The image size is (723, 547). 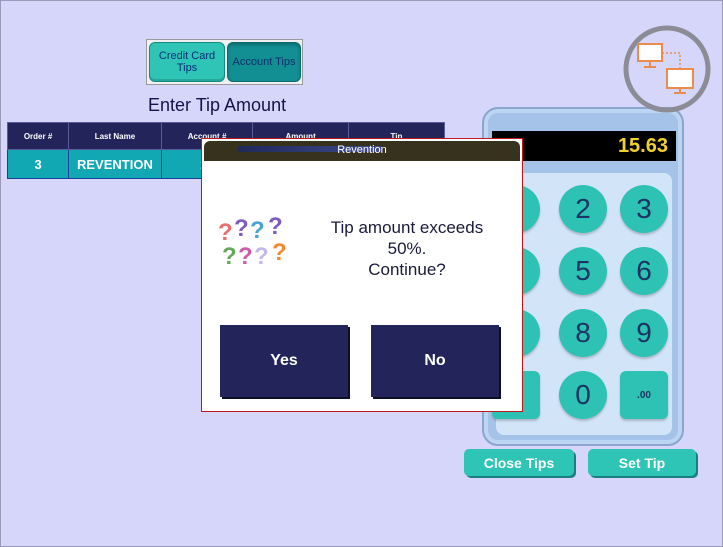 I want to click on key-6: 6, so click(x=644, y=271).